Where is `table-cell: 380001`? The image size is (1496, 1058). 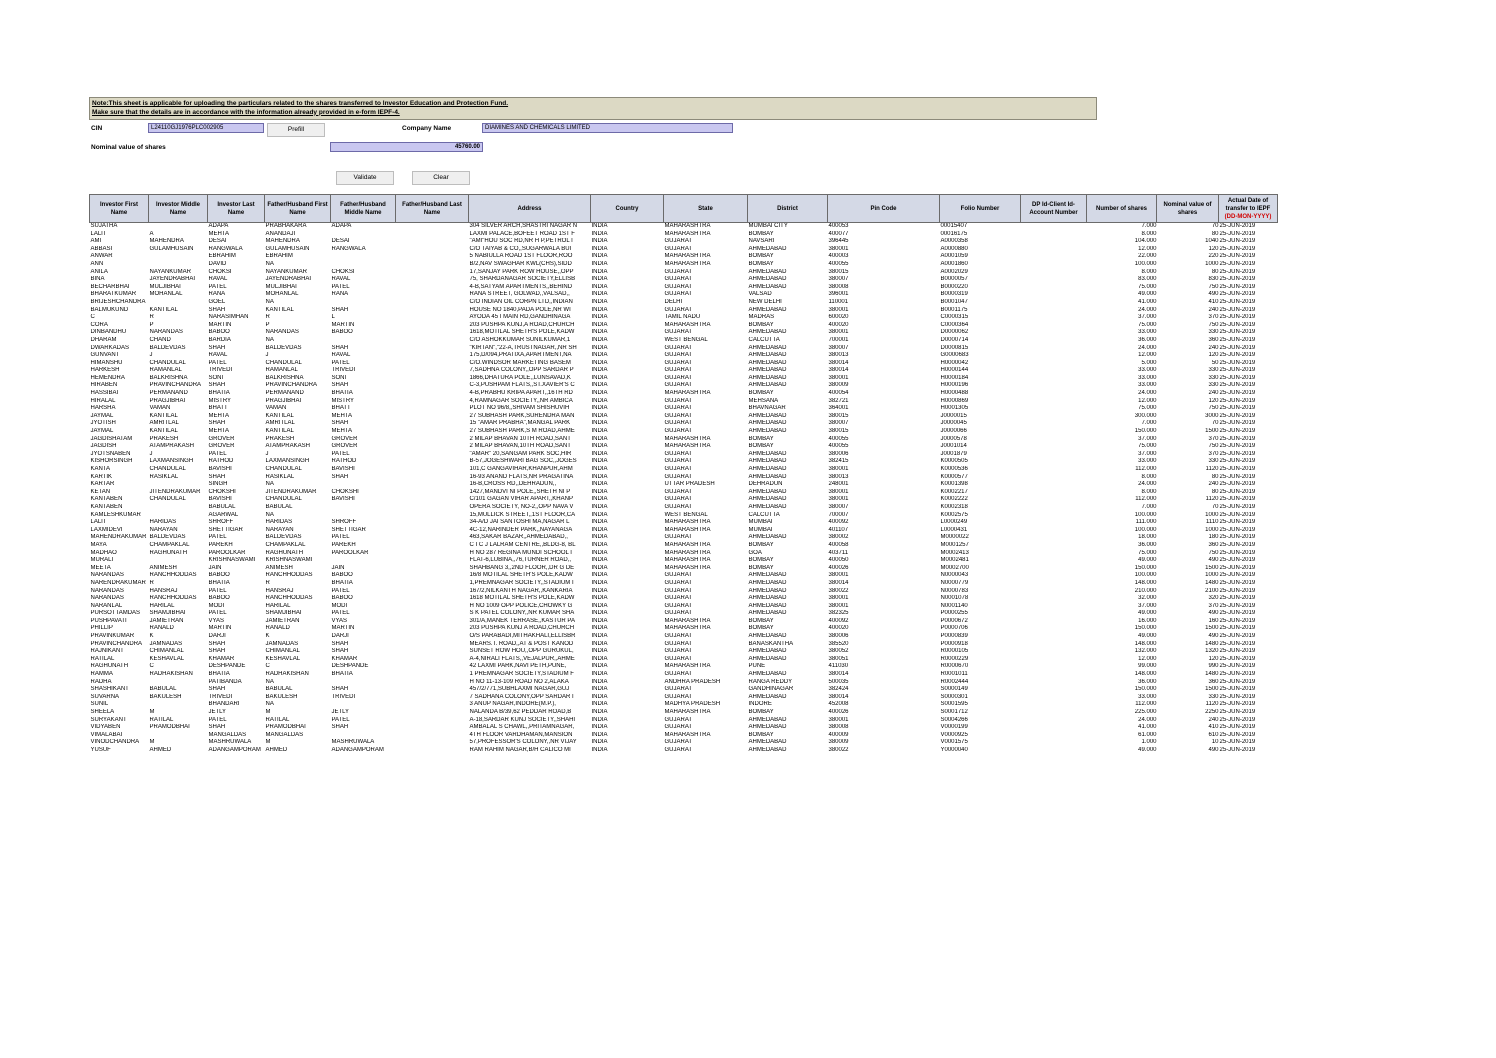 table-cell: 380001 is located at coordinates (884, 721).